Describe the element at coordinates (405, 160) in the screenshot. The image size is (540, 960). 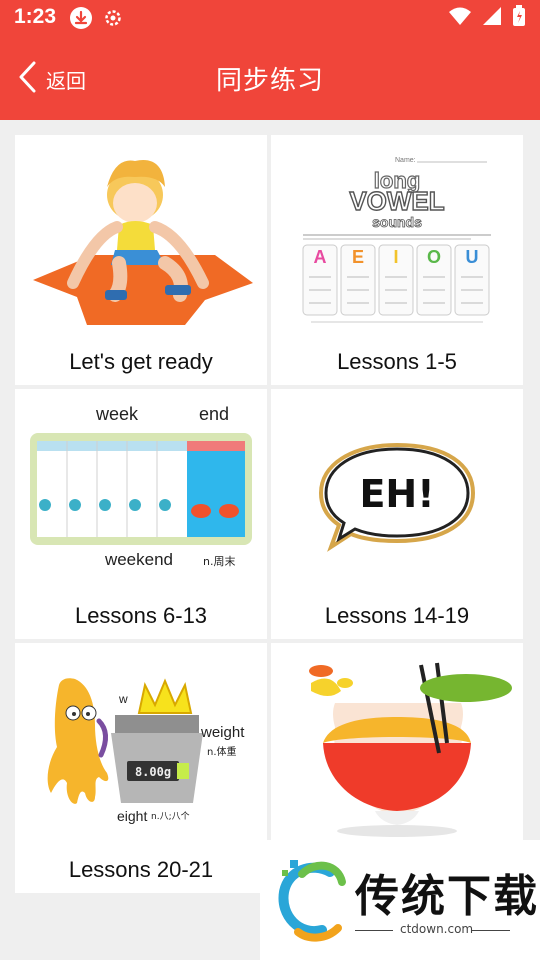
I see `worksheet-name-label: Name:` at that location.